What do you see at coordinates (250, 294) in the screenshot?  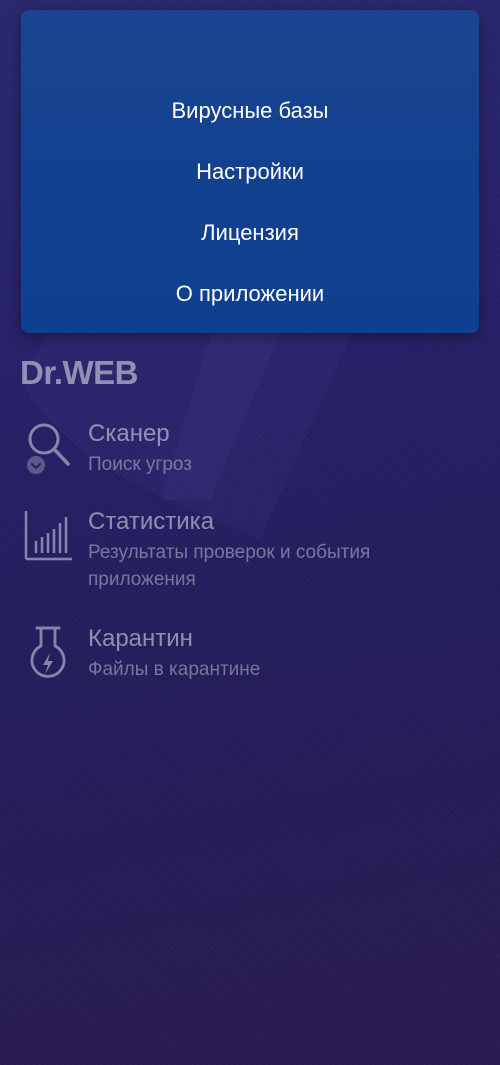 I see `dropdown-item-about: О приложении` at bounding box center [250, 294].